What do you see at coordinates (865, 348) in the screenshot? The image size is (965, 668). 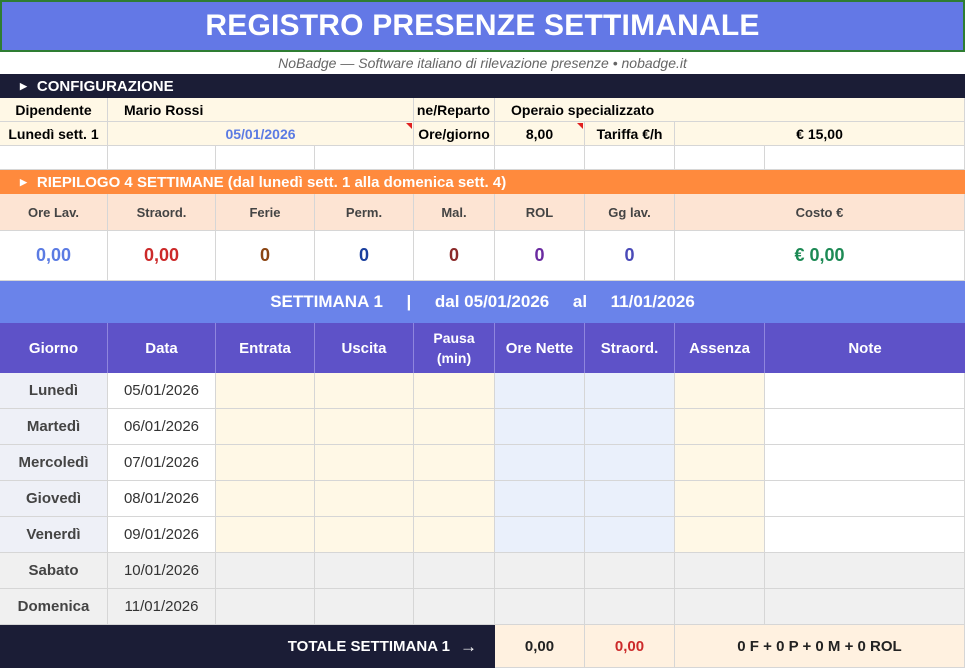 I see `col-note: Note` at bounding box center [865, 348].